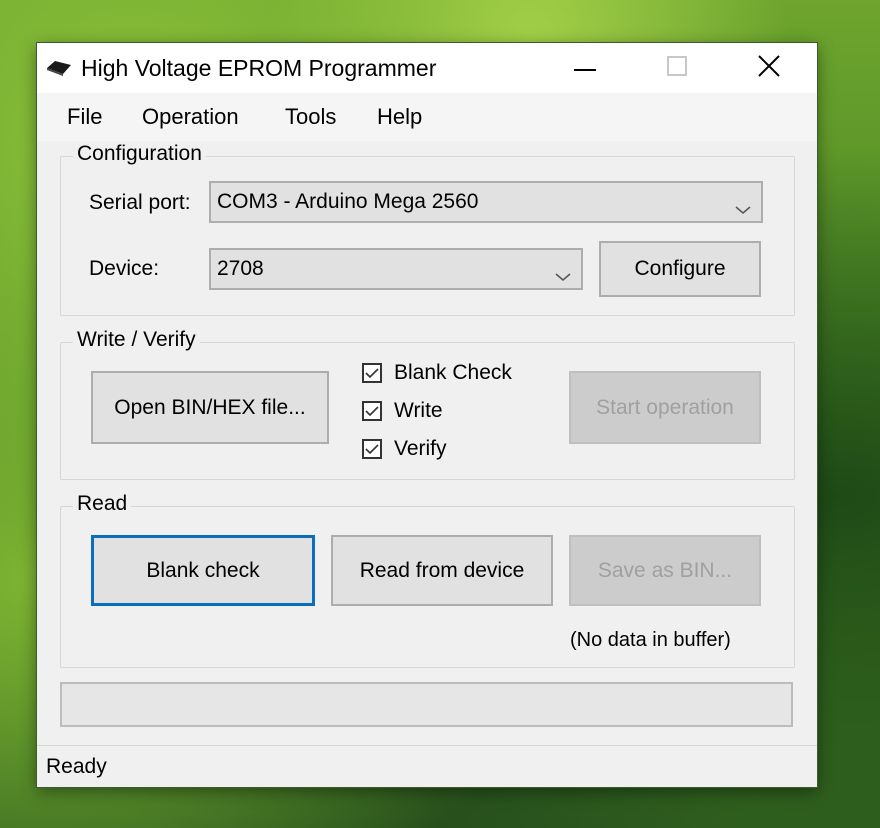  I want to click on serial-port-select: COM3 - Arduino Mega 2560, so click(486, 202).